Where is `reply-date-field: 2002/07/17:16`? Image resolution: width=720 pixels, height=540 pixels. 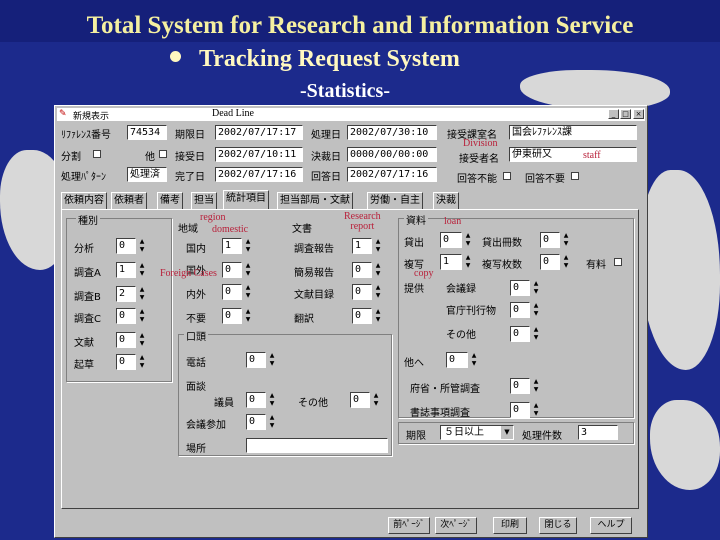 reply-date-field: 2002/07/17:16 is located at coordinates (392, 174).